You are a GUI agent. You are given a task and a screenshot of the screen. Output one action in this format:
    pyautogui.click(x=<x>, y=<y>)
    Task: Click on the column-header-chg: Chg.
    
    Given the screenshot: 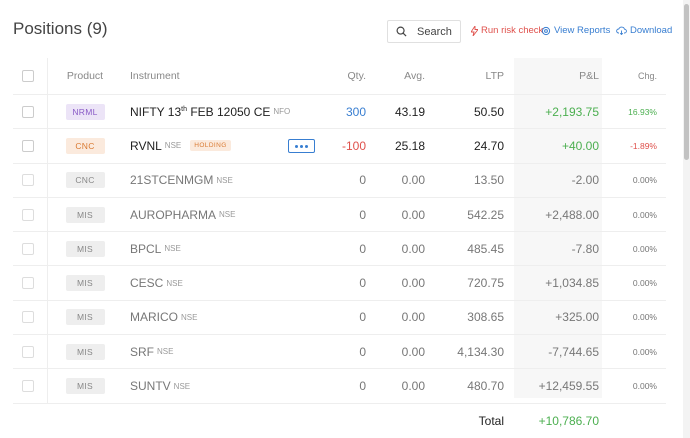 What is the action you would take?
    pyautogui.click(x=633, y=76)
    